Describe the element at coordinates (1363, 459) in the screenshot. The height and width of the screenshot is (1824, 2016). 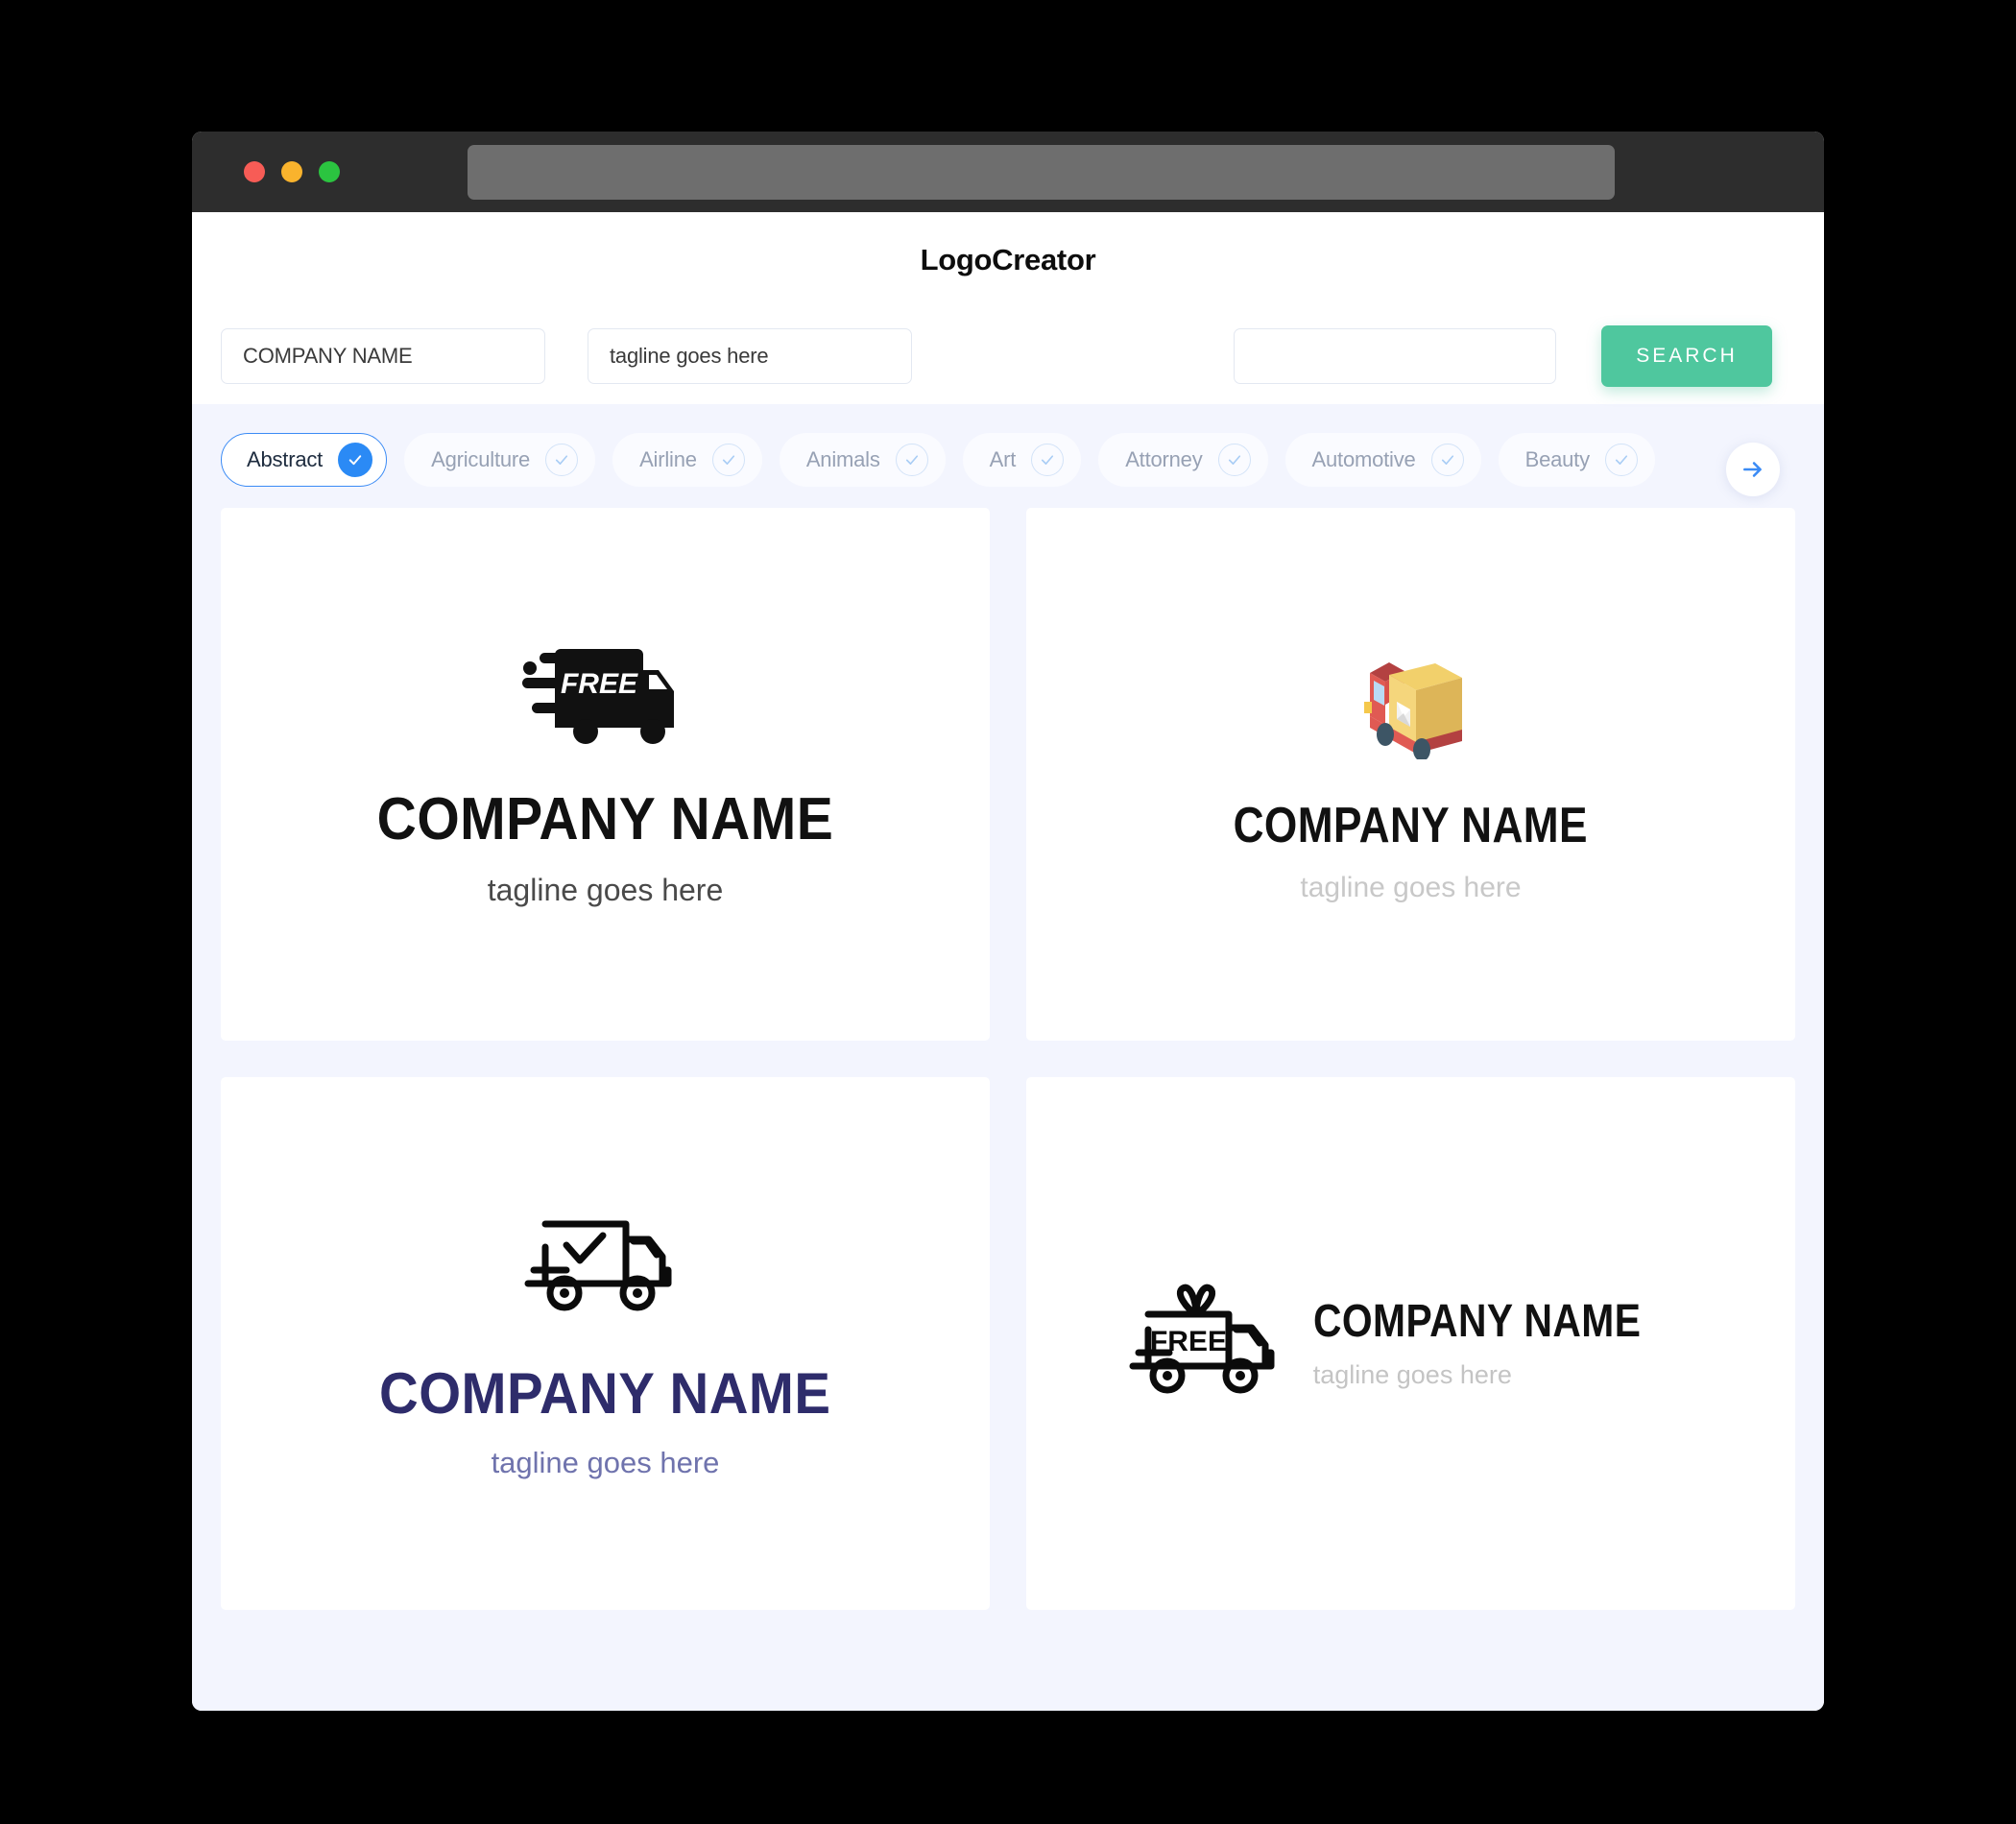
I see `category-label: Automotive` at that location.